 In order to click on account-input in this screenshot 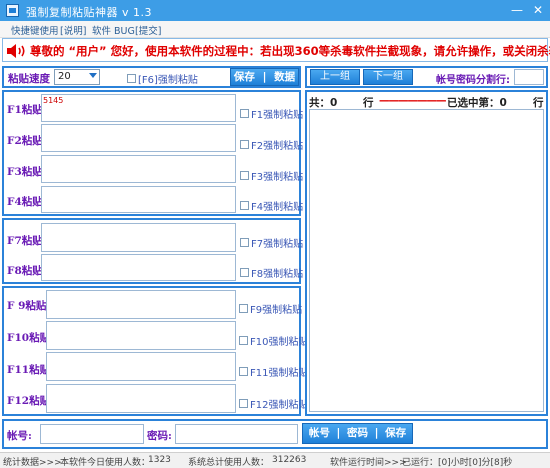, I will do `click(92, 434)`.